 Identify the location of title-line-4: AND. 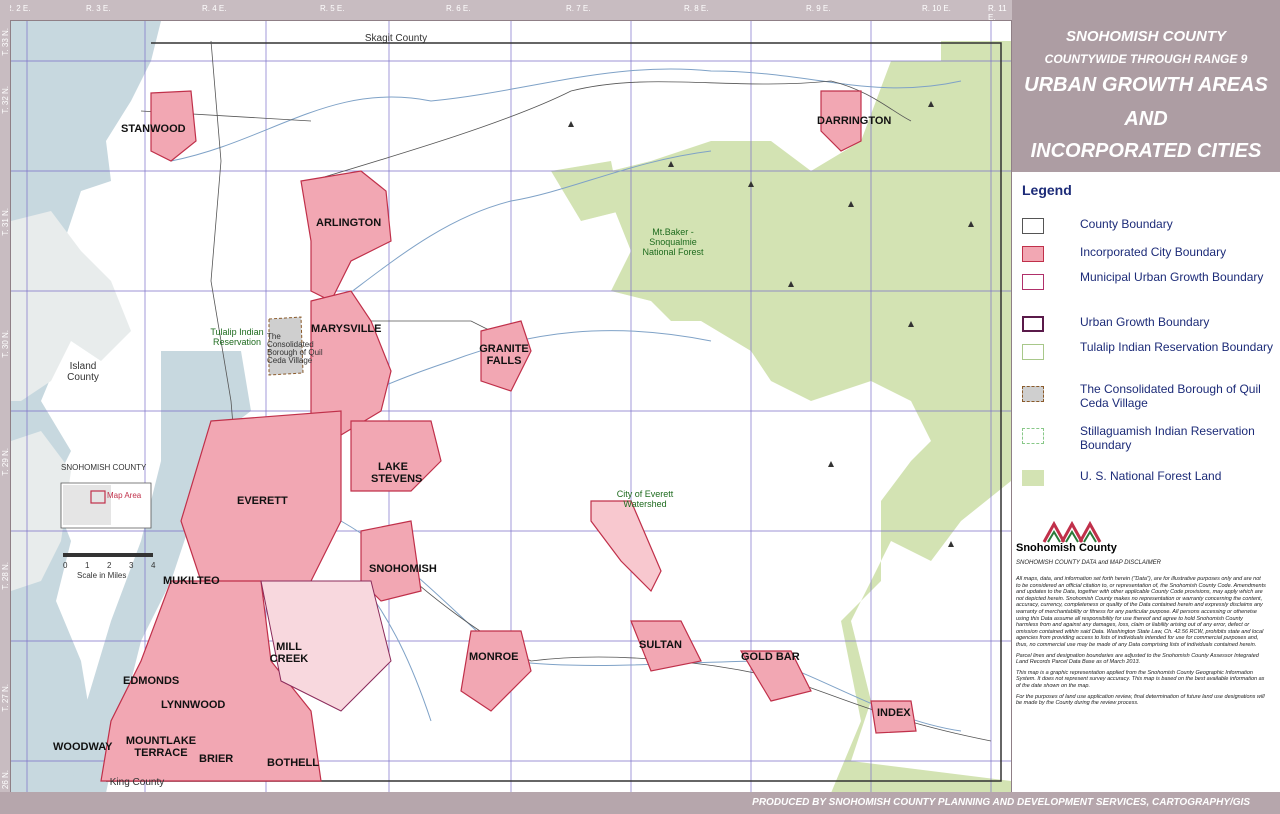
(1146, 119).